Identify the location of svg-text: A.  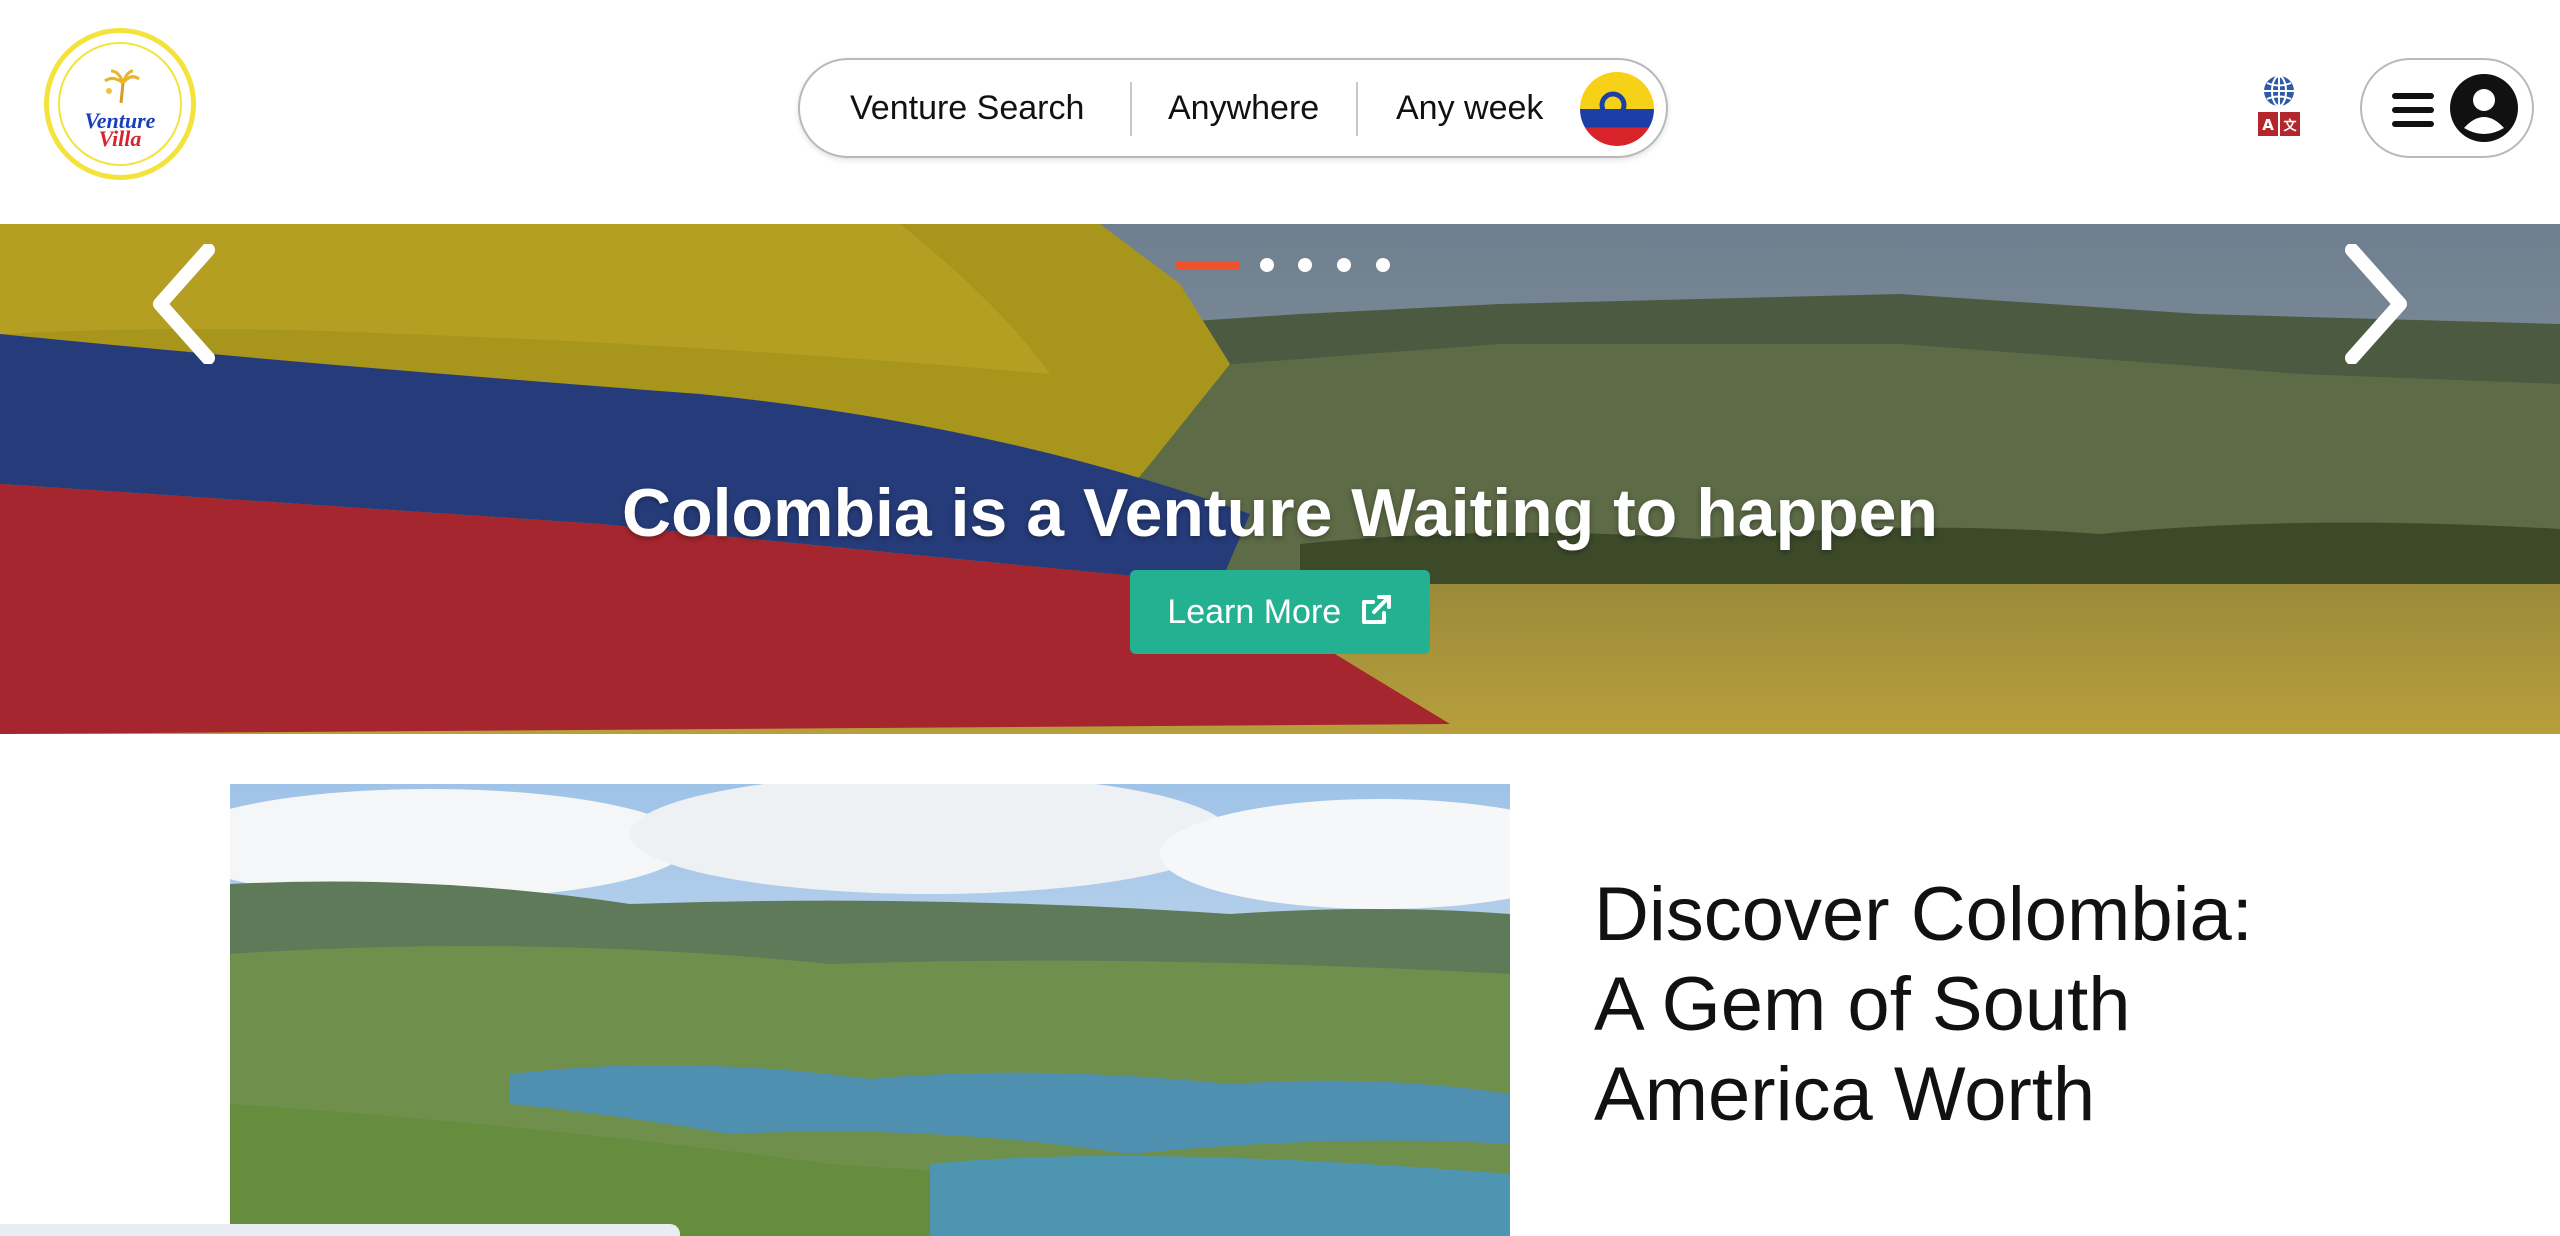
(2268, 125).